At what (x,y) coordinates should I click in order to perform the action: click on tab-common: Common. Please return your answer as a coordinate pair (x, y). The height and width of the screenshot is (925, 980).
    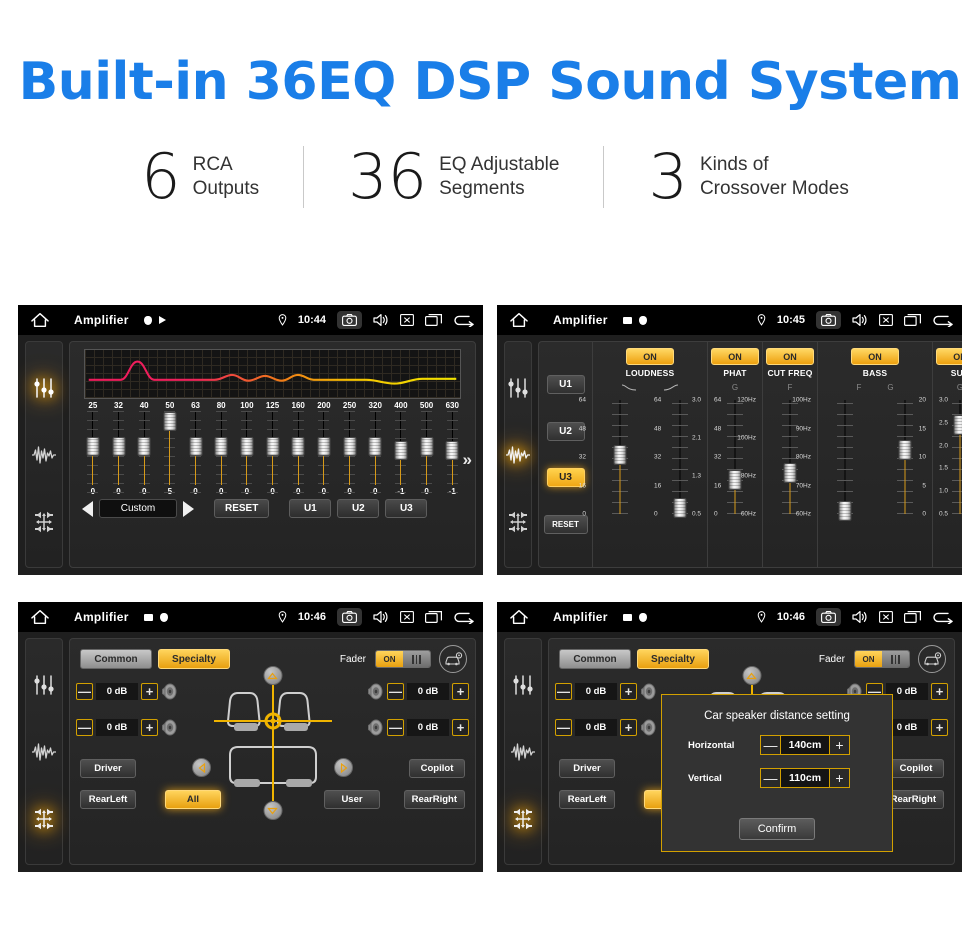
    Looking at the image, I should click on (116, 659).